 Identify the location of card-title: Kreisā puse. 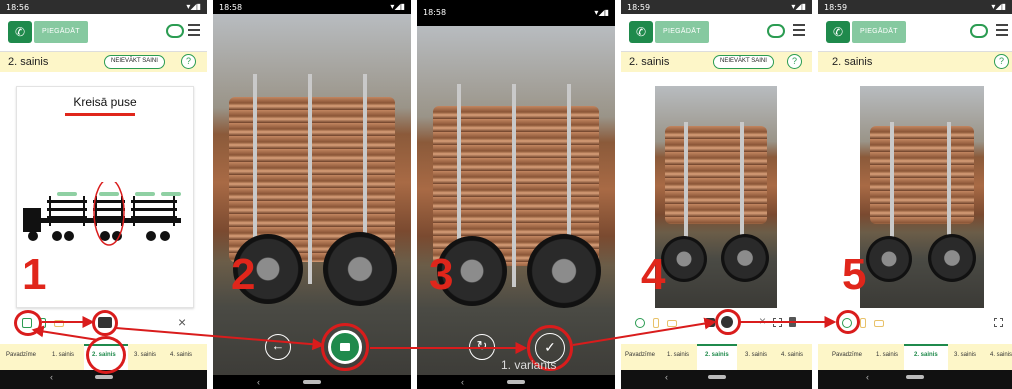
(105, 102).